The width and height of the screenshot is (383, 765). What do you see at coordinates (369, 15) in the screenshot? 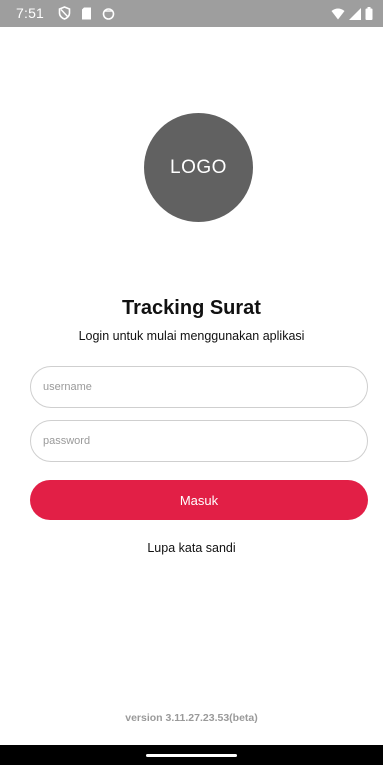
I see `battery-icon` at bounding box center [369, 15].